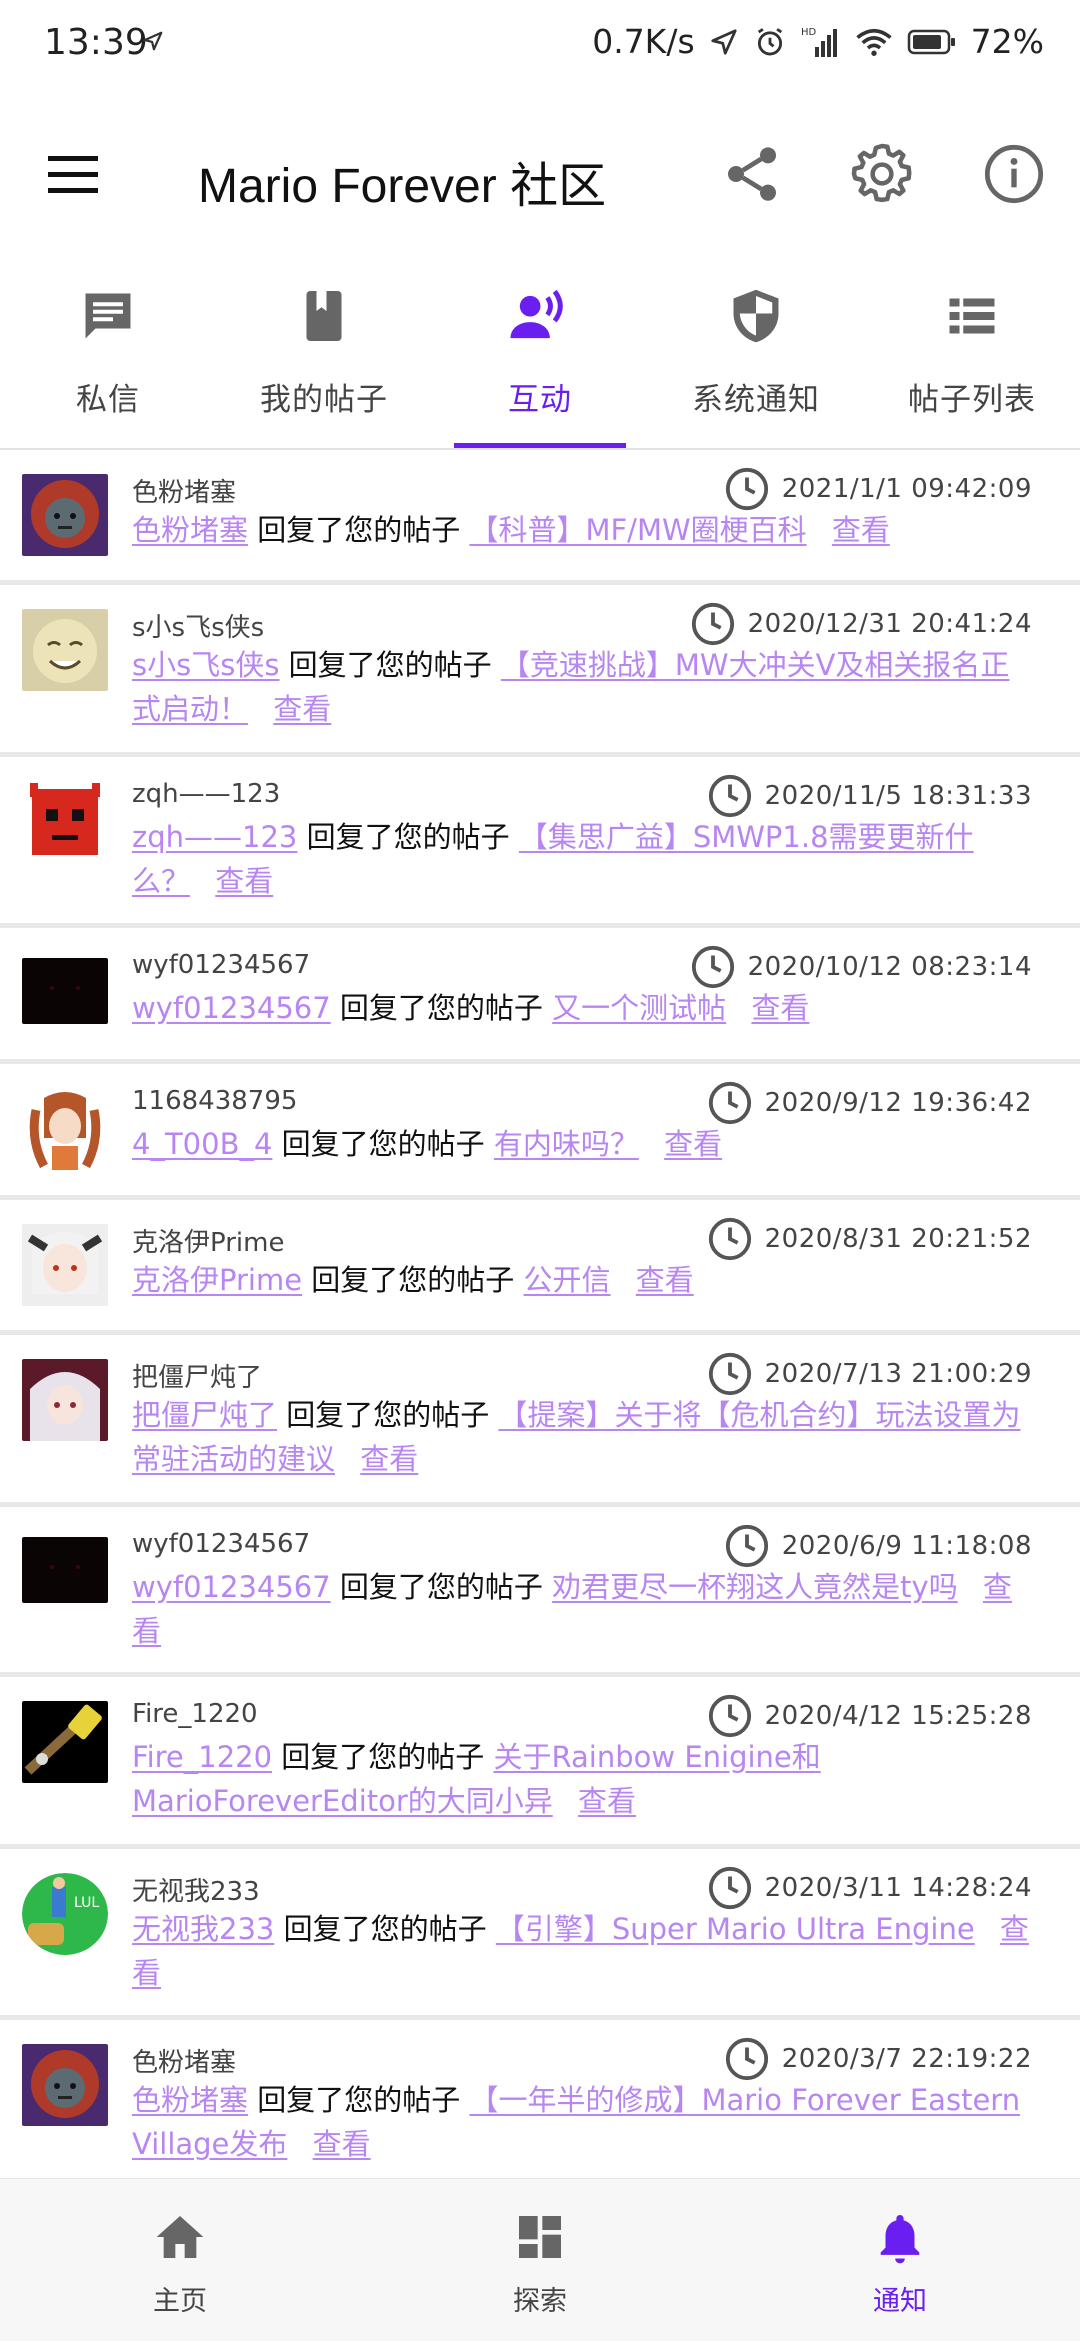 This screenshot has width=1080, height=2341. I want to click on battery-icon, so click(932, 42).